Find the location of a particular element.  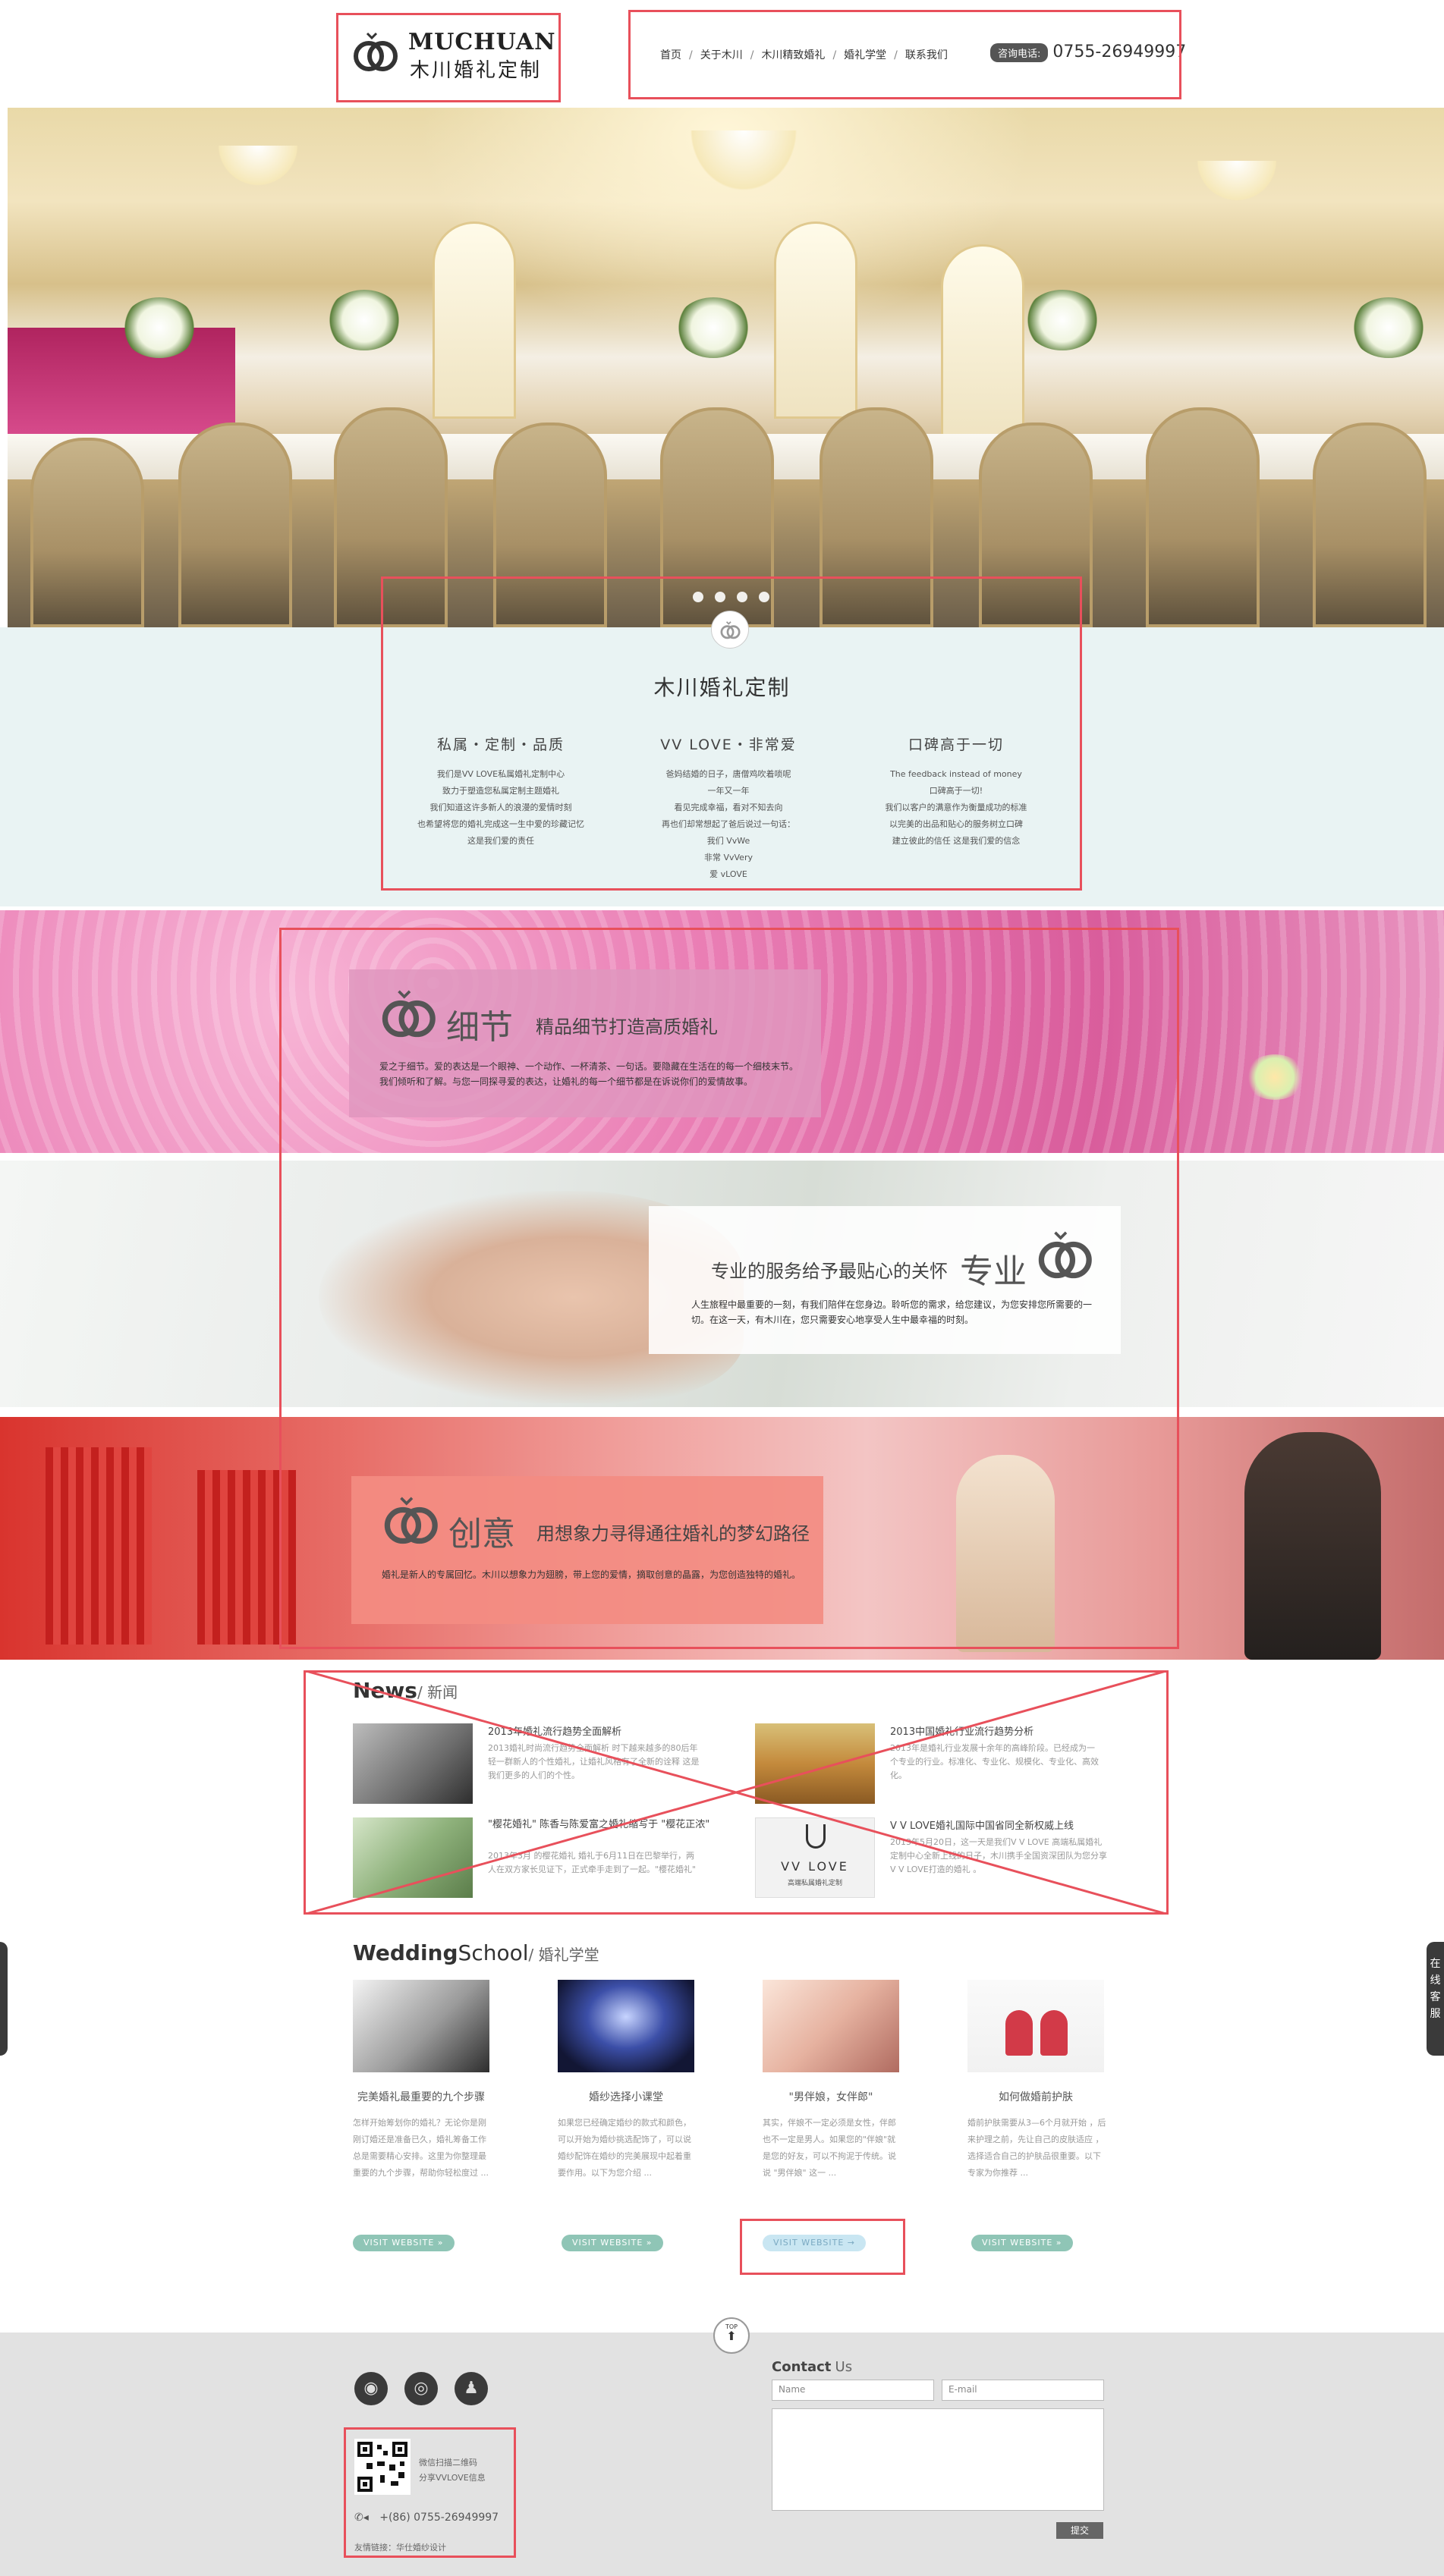

school-heading: WeddingSchool/ 婚礼学堂 is located at coordinates (476, 1952).